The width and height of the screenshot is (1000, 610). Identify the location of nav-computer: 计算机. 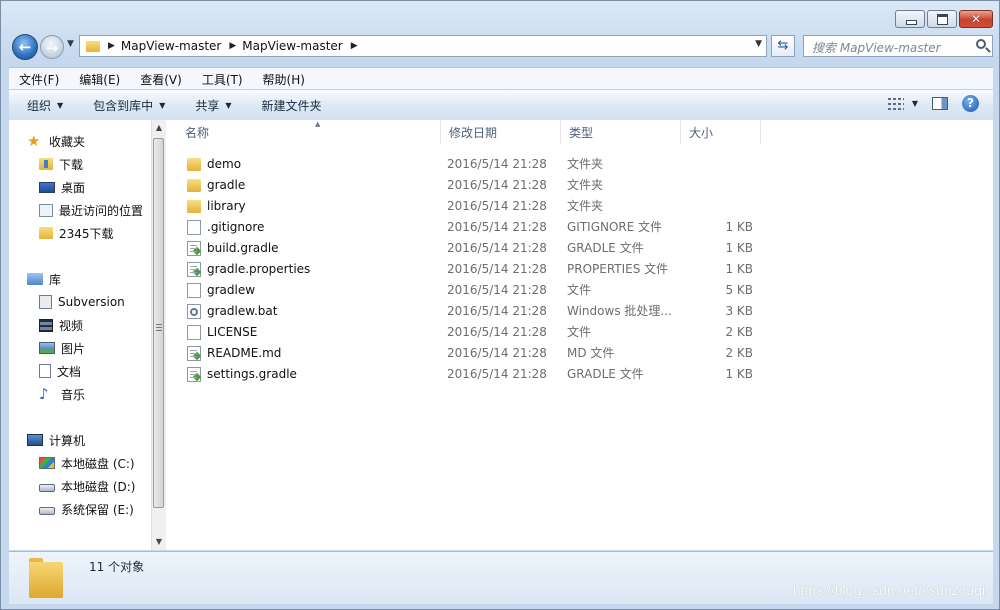
(56, 440).